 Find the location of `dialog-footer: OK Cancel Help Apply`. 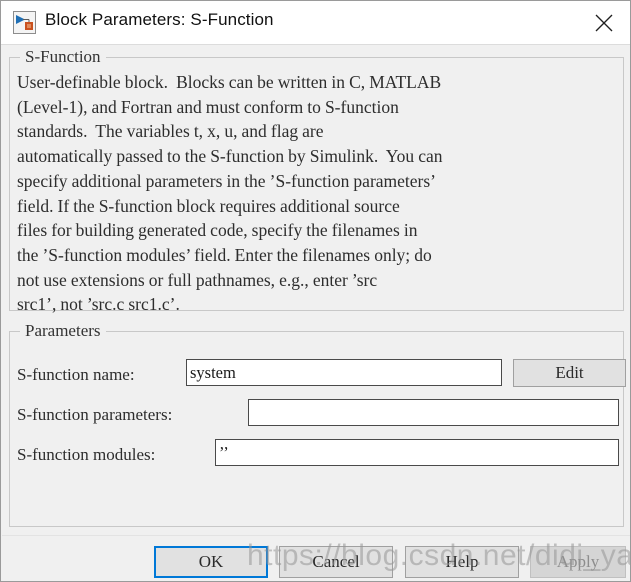

dialog-footer: OK Cancel Help Apply is located at coordinates (316, 558).